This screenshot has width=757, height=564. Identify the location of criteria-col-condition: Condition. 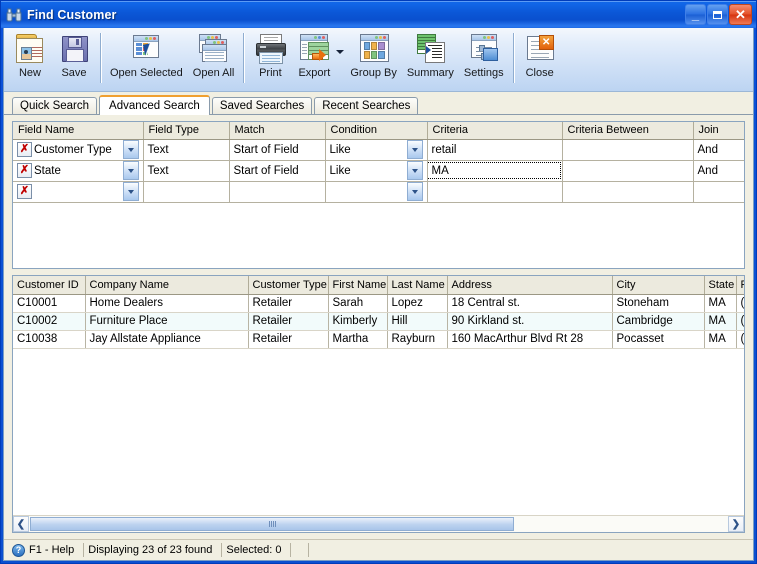
(376, 131).